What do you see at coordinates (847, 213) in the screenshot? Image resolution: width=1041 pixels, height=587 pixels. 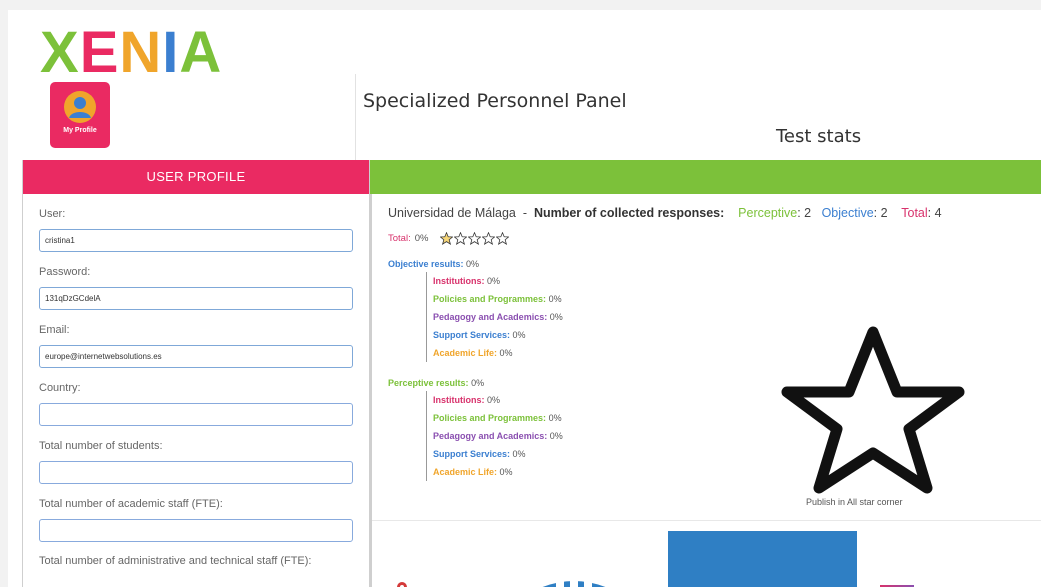 I see `objective-label: Objective` at bounding box center [847, 213].